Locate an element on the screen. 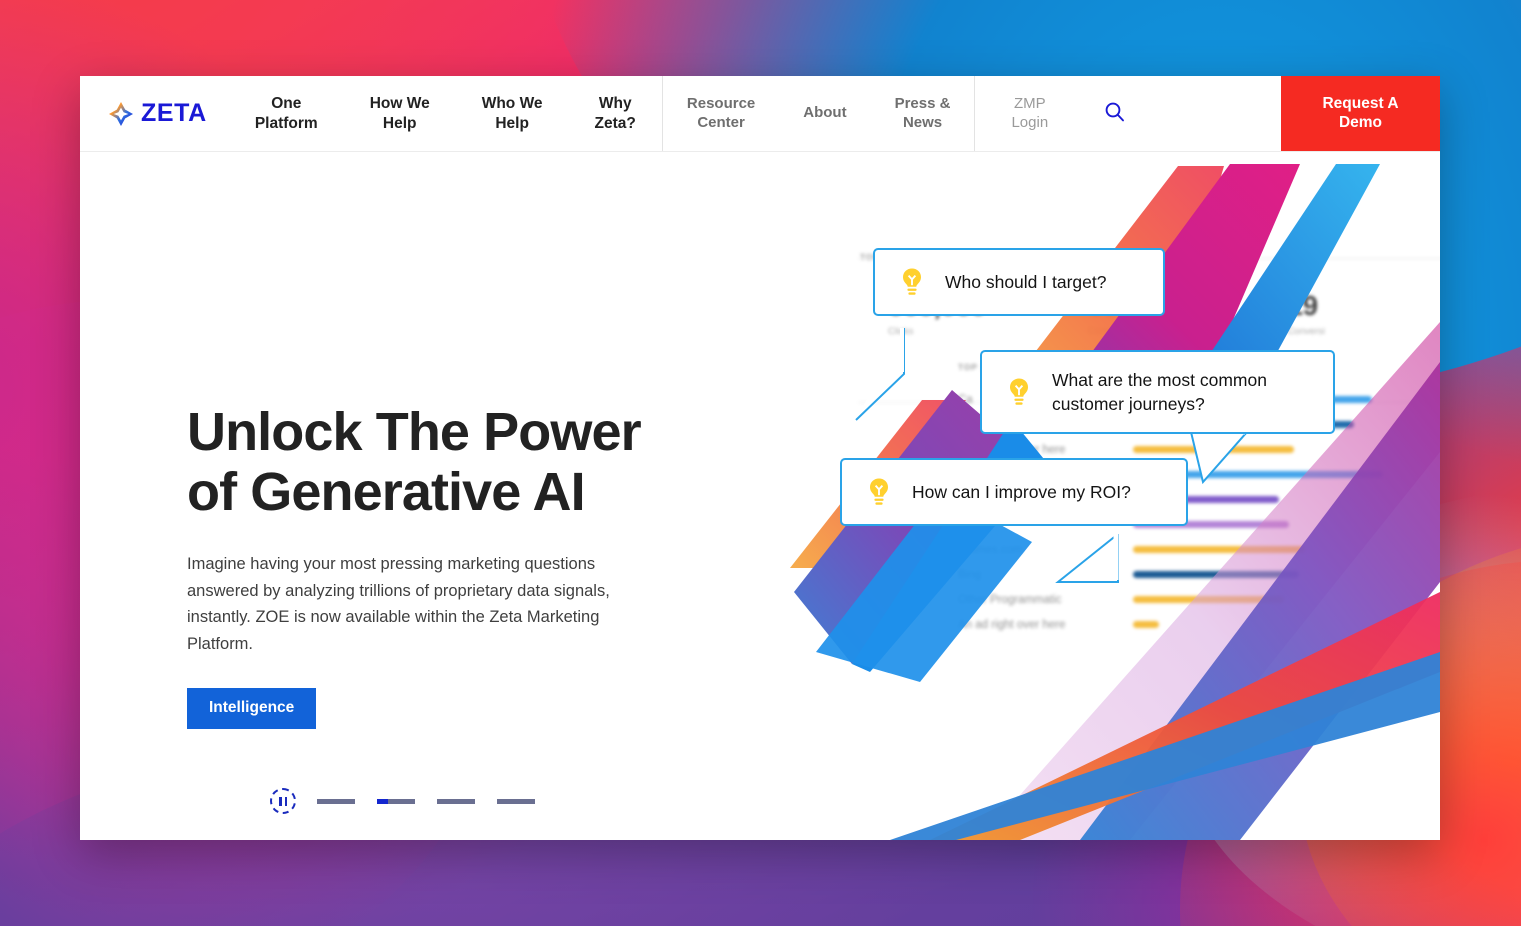 The height and width of the screenshot is (926, 1521). request-a-demo-button: Request A Demo is located at coordinates (1360, 113).